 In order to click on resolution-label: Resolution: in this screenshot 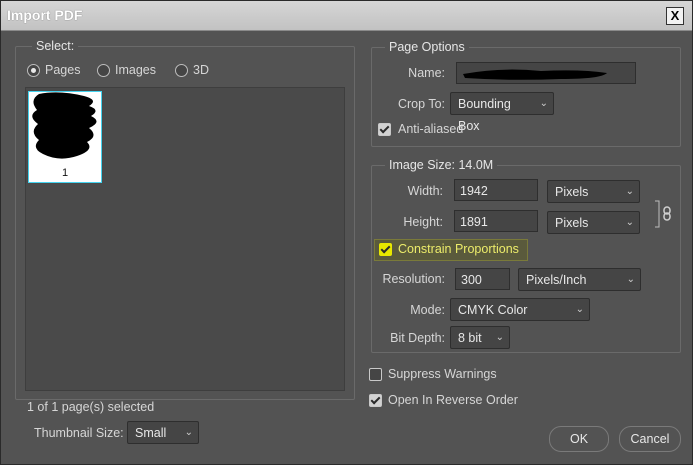, I will do `click(413, 279)`.